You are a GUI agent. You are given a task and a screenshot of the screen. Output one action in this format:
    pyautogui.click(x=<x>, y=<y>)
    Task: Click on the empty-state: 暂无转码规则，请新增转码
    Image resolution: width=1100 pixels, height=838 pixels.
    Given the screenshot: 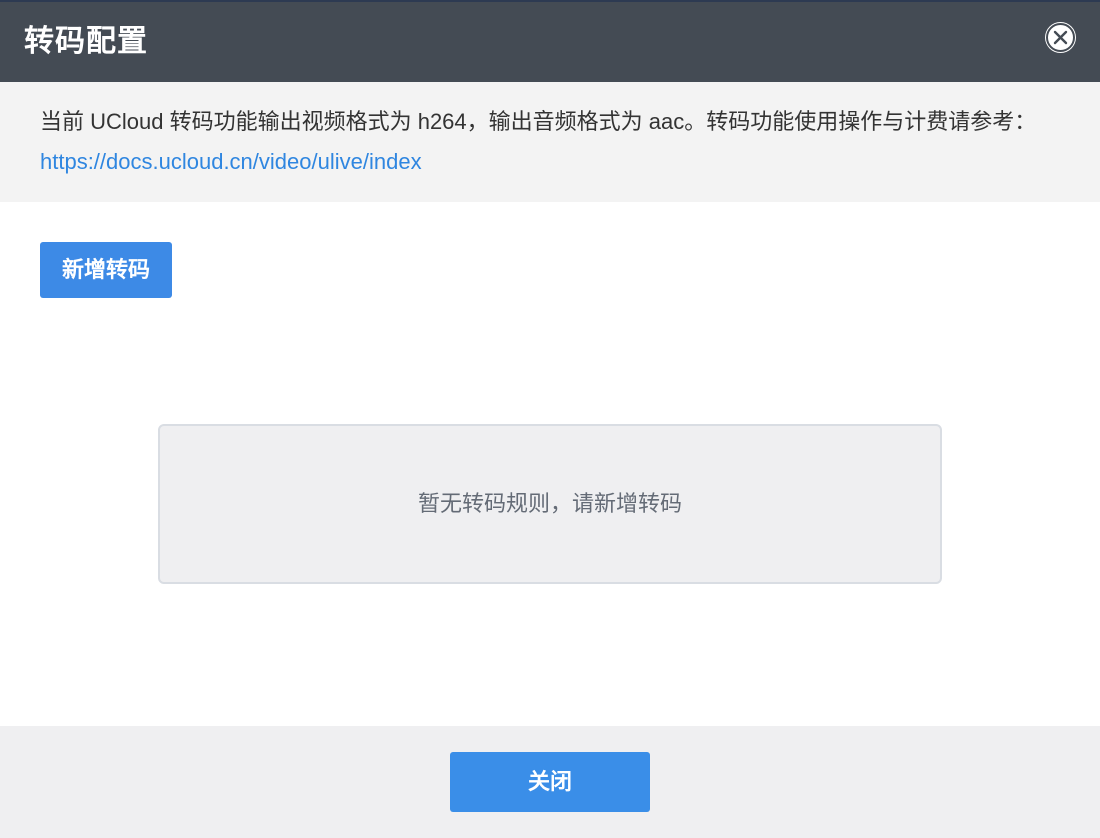 What is the action you would take?
    pyautogui.click(x=550, y=504)
    